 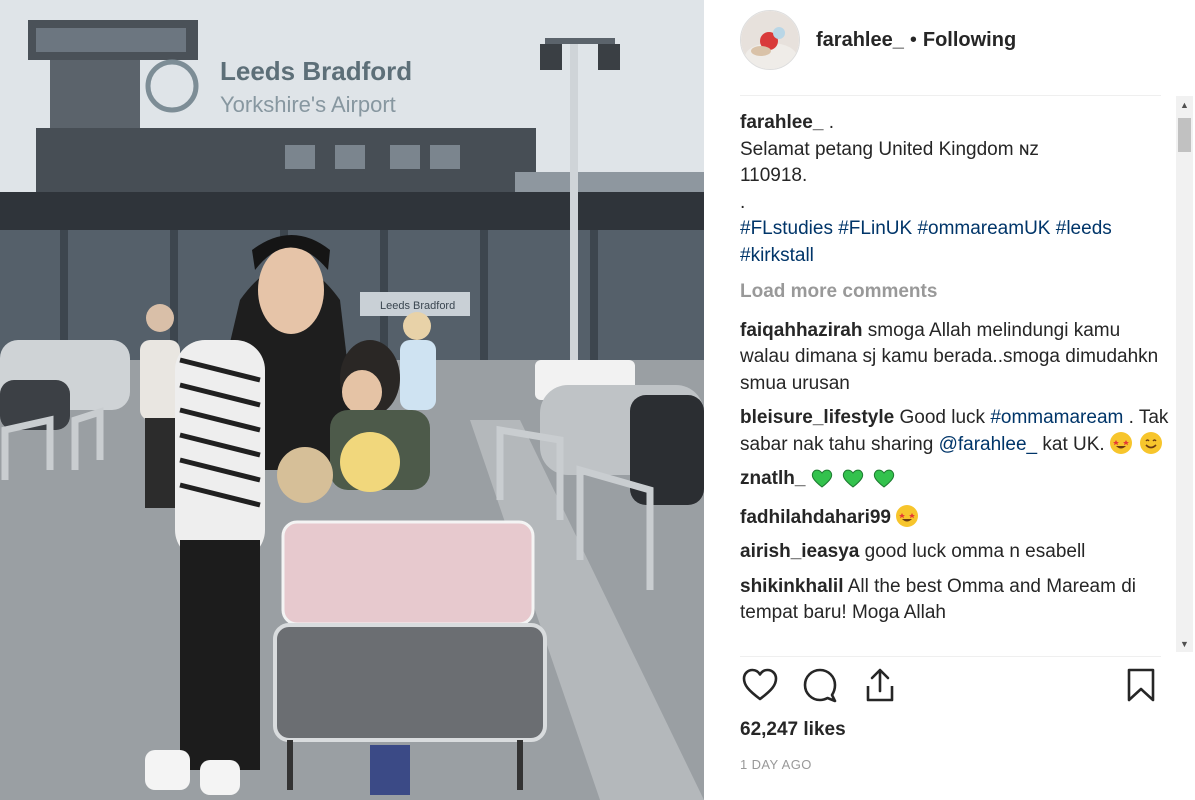 I want to click on caption-line: 110918., so click(x=774, y=175).